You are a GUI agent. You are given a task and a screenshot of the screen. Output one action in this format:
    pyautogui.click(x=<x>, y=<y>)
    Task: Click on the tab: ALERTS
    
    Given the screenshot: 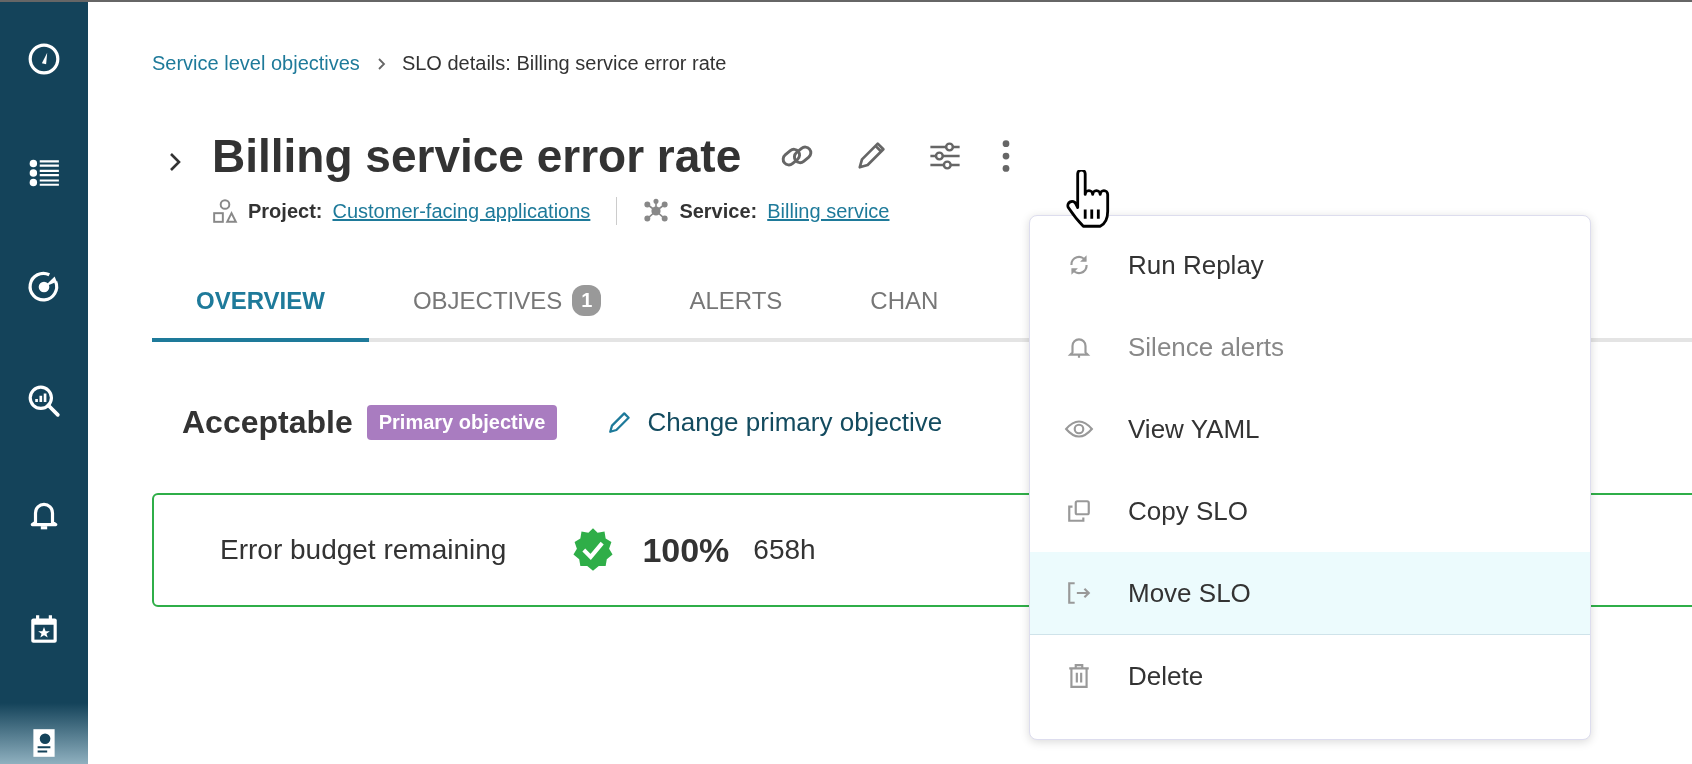 What is the action you would take?
    pyautogui.click(x=736, y=307)
    